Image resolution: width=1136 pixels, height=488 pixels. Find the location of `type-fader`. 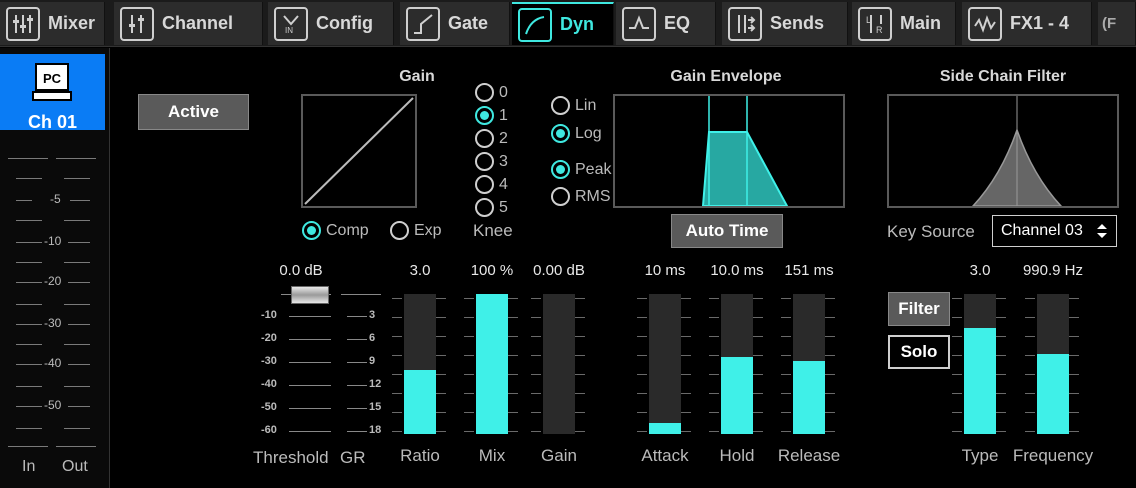

type-fader is located at coordinates (980, 364).